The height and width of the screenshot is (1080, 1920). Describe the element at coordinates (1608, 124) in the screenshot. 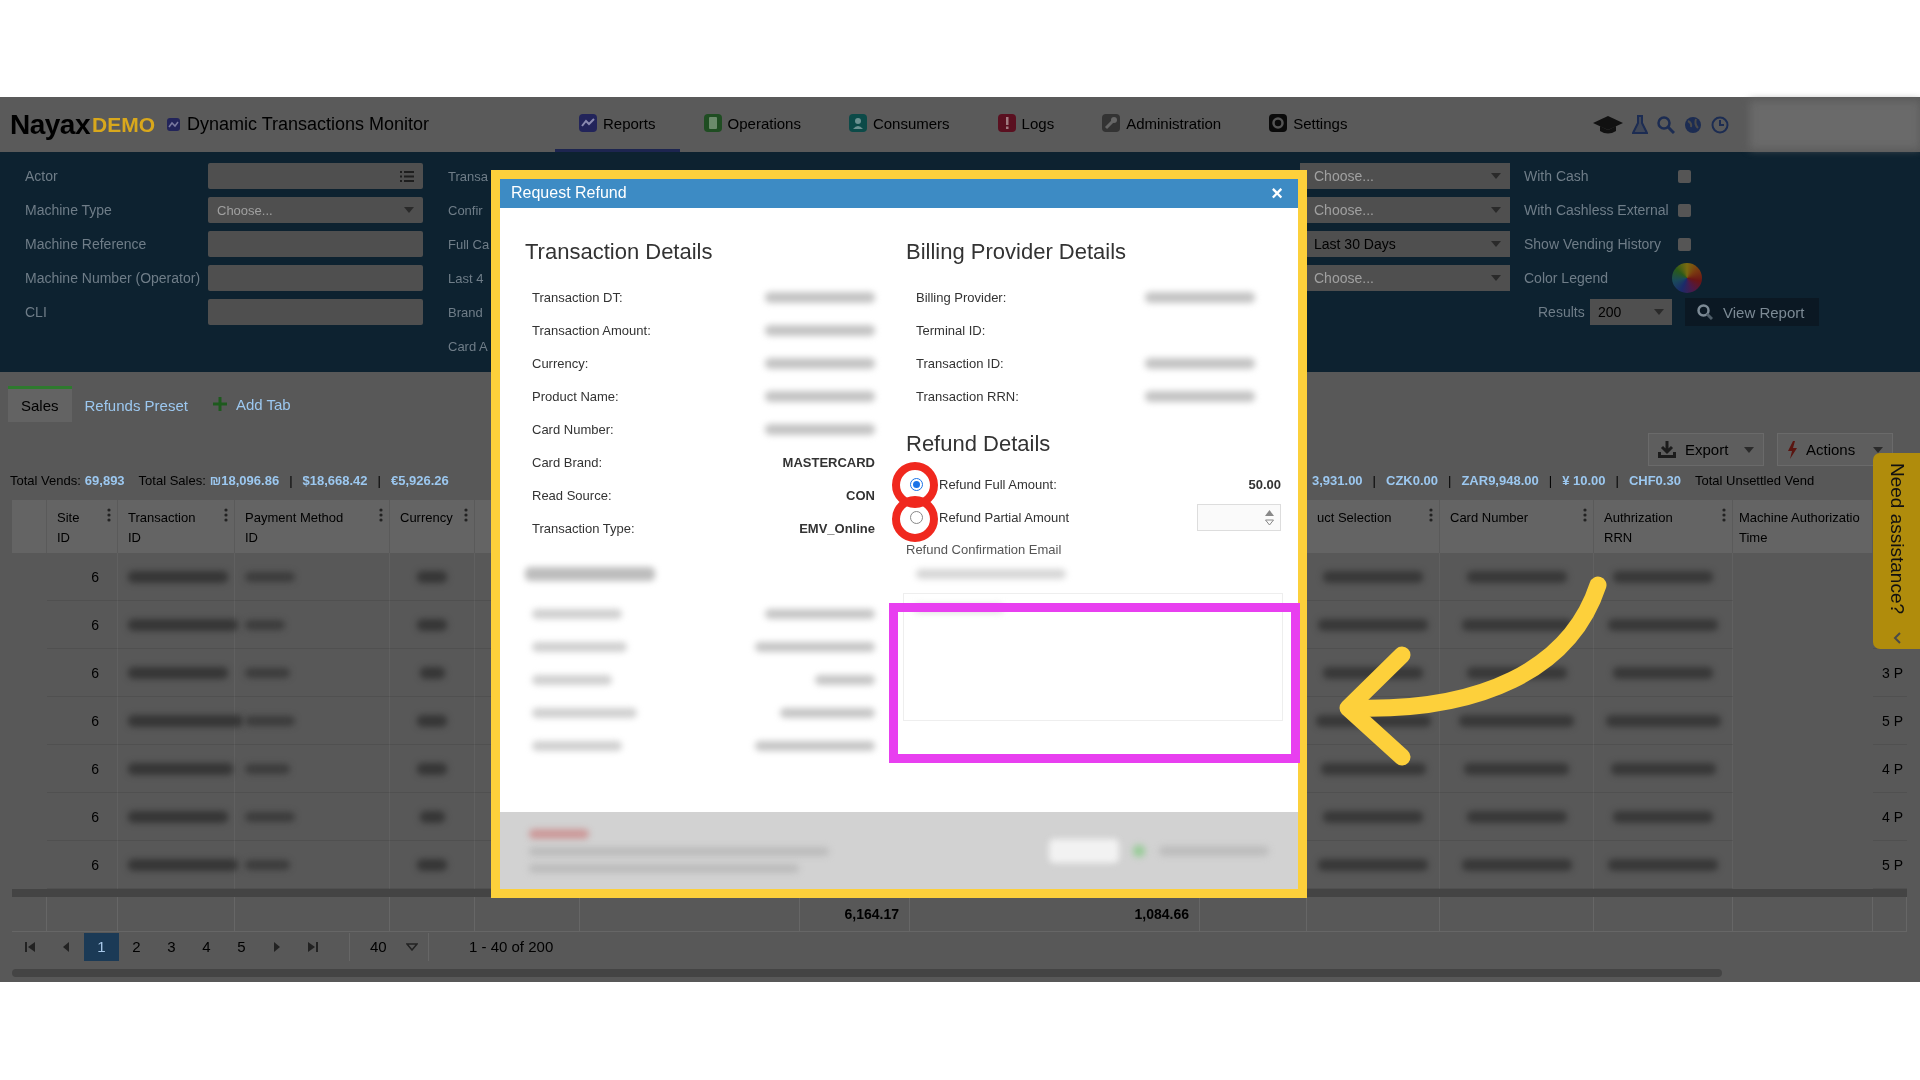

I see `graduation-cap-icon` at that location.